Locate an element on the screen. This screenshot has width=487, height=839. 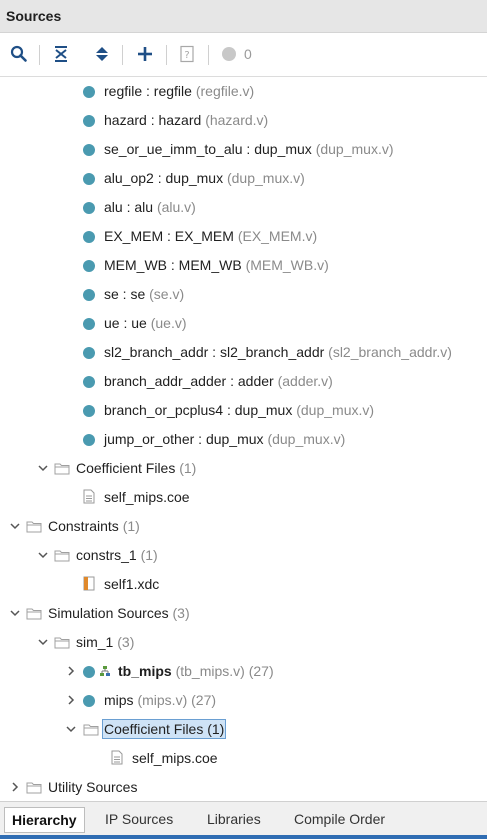
top-module-icon is located at coordinates (105, 671).